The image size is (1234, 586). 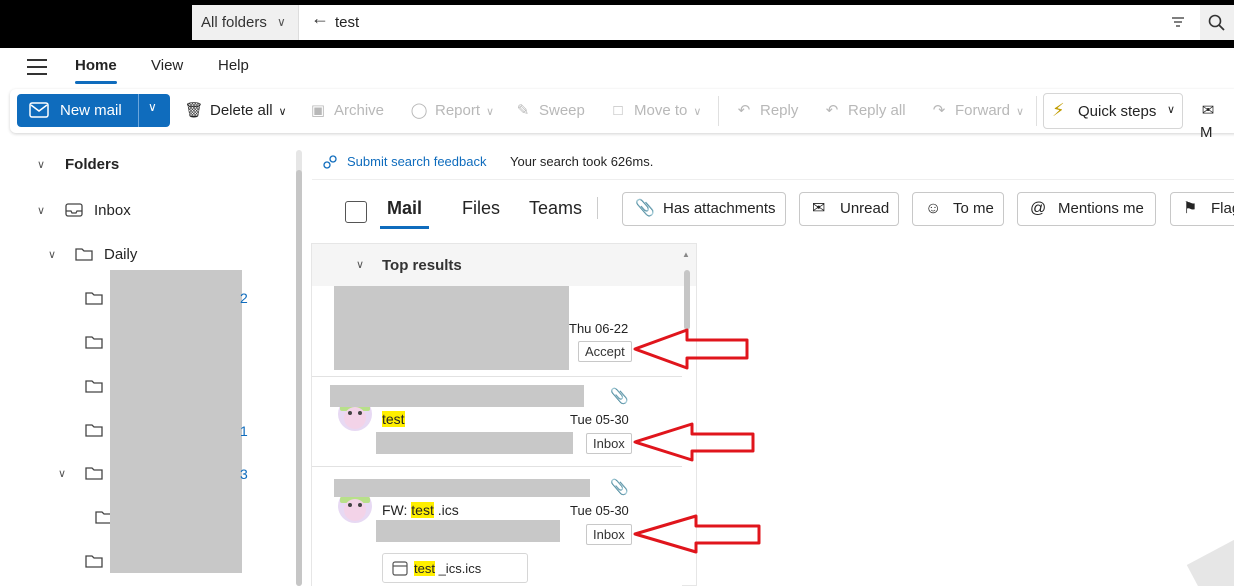 What do you see at coordinates (320, 18) in the screenshot?
I see `back-arrow-icon: ←` at bounding box center [320, 18].